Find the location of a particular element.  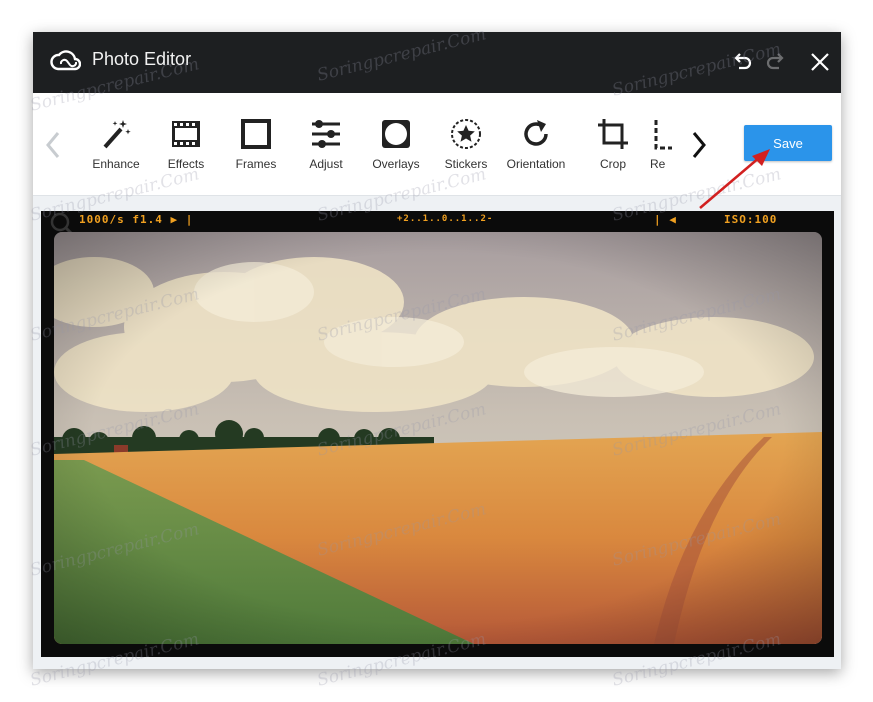

tool-resize: Re is located at coordinates (668, 147).